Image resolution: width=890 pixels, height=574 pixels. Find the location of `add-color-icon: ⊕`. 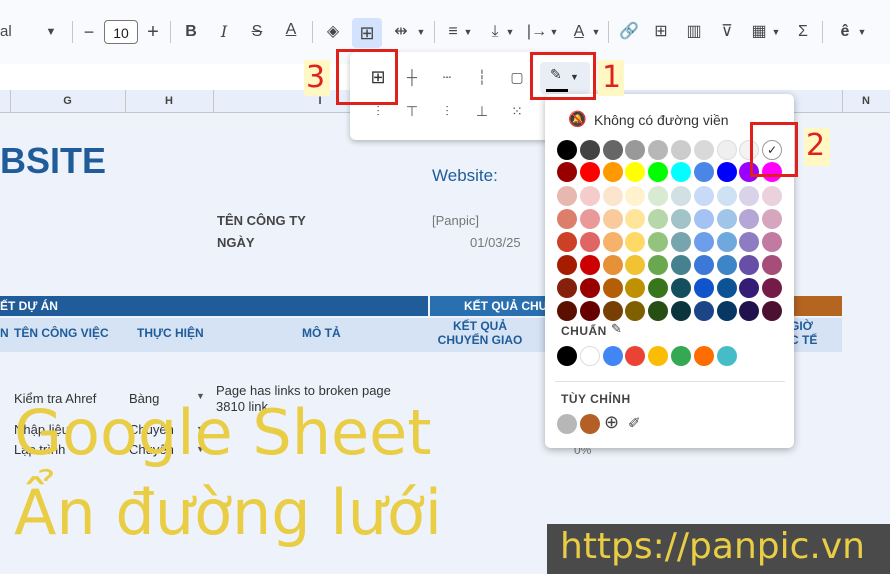

add-color-icon: ⊕ is located at coordinates (611, 422).